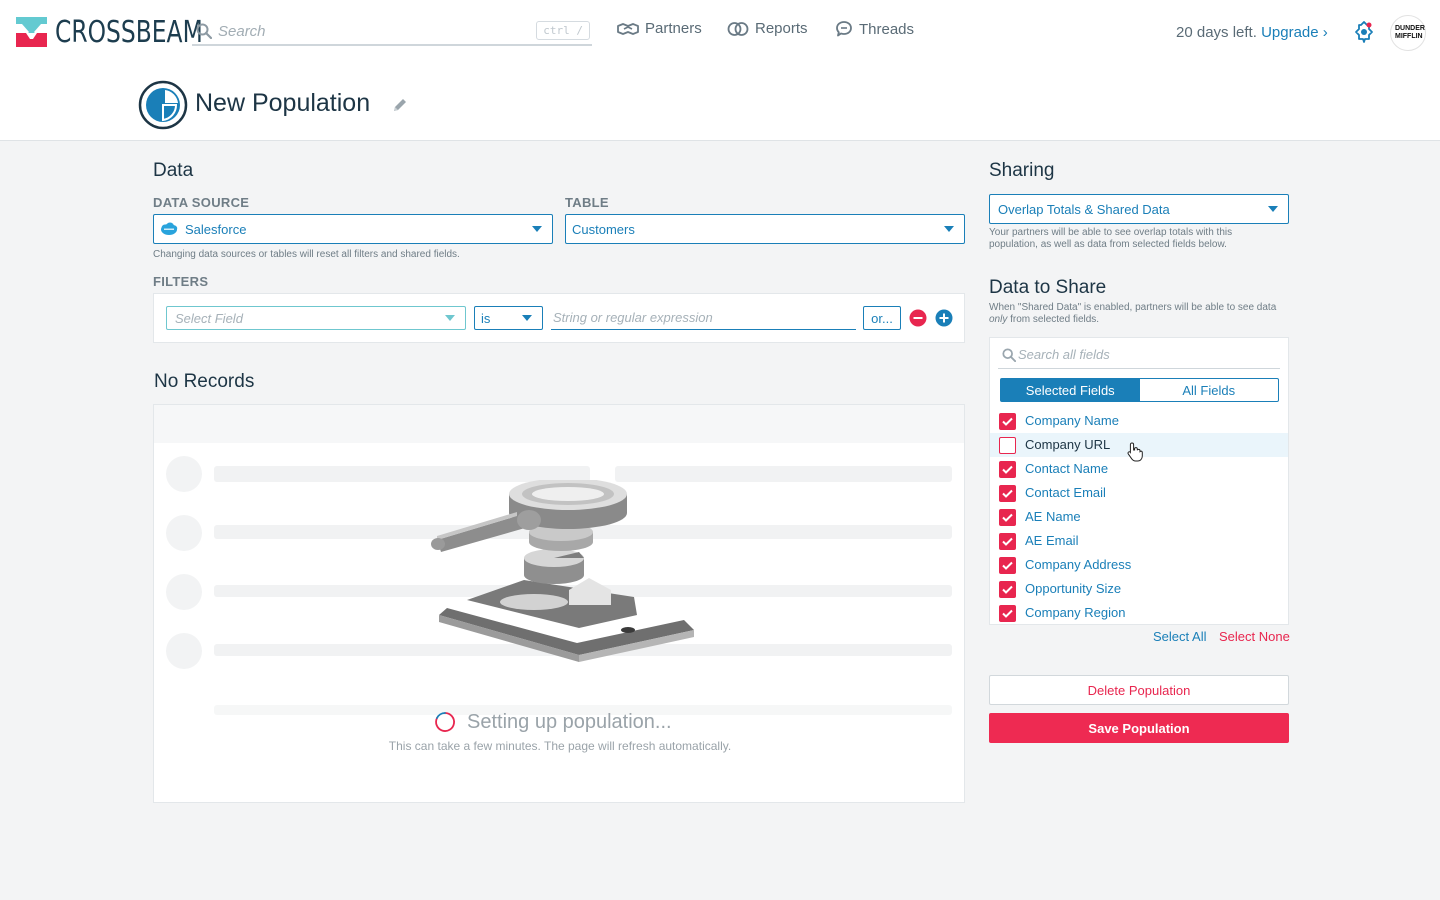 This screenshot has height=900, width=1440. What do you see at coordinates (1067, 468) in the screenshot?
I see `field-label: Contact Name` at bounding box center [1067, 468].